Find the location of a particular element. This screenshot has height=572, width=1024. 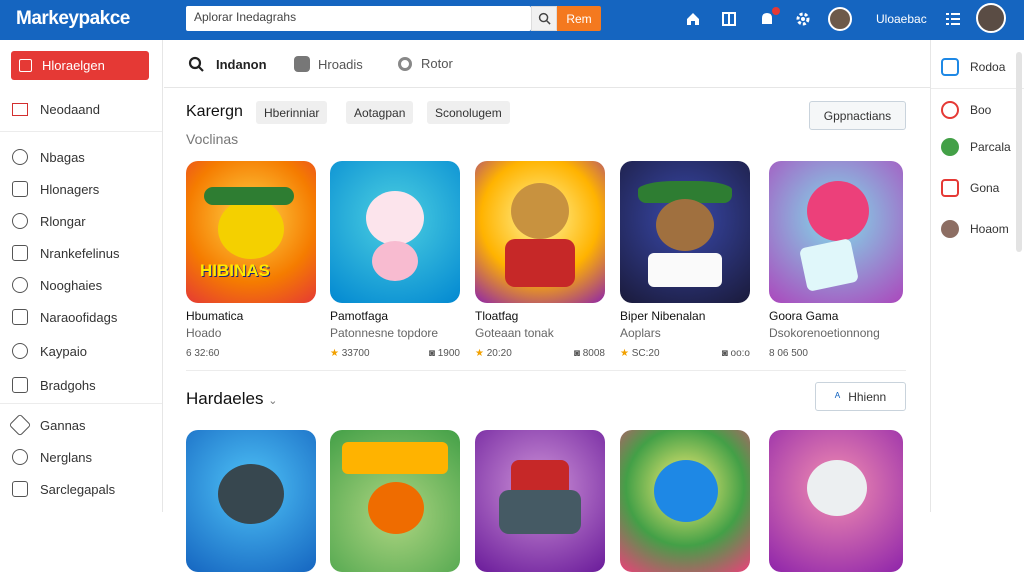

right-sidebar-label: Boo is located at coordinates (981, 110).